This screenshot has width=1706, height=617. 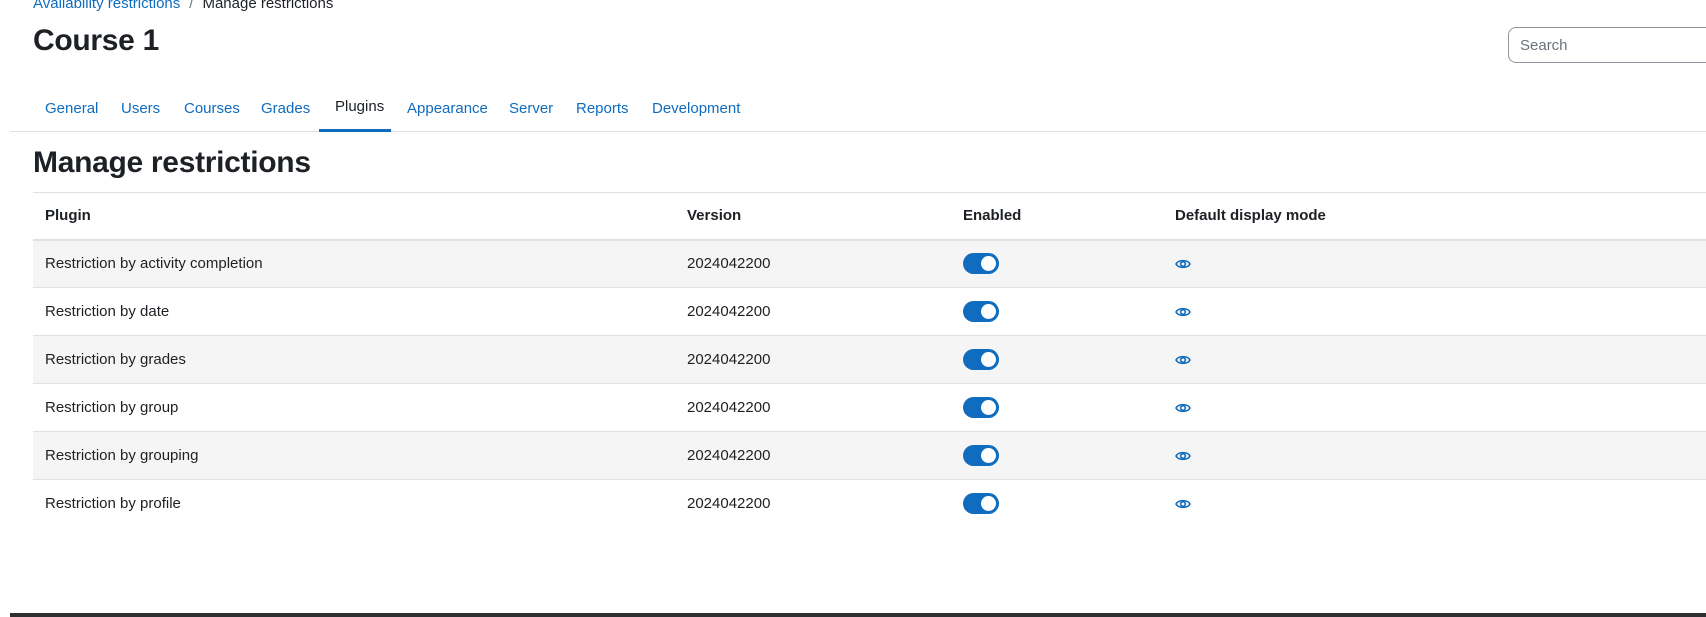 What do you see at coordinates (602, 108) in the screenshot?
I see `tab-reports: Reports` at bounding box center [602, 108].